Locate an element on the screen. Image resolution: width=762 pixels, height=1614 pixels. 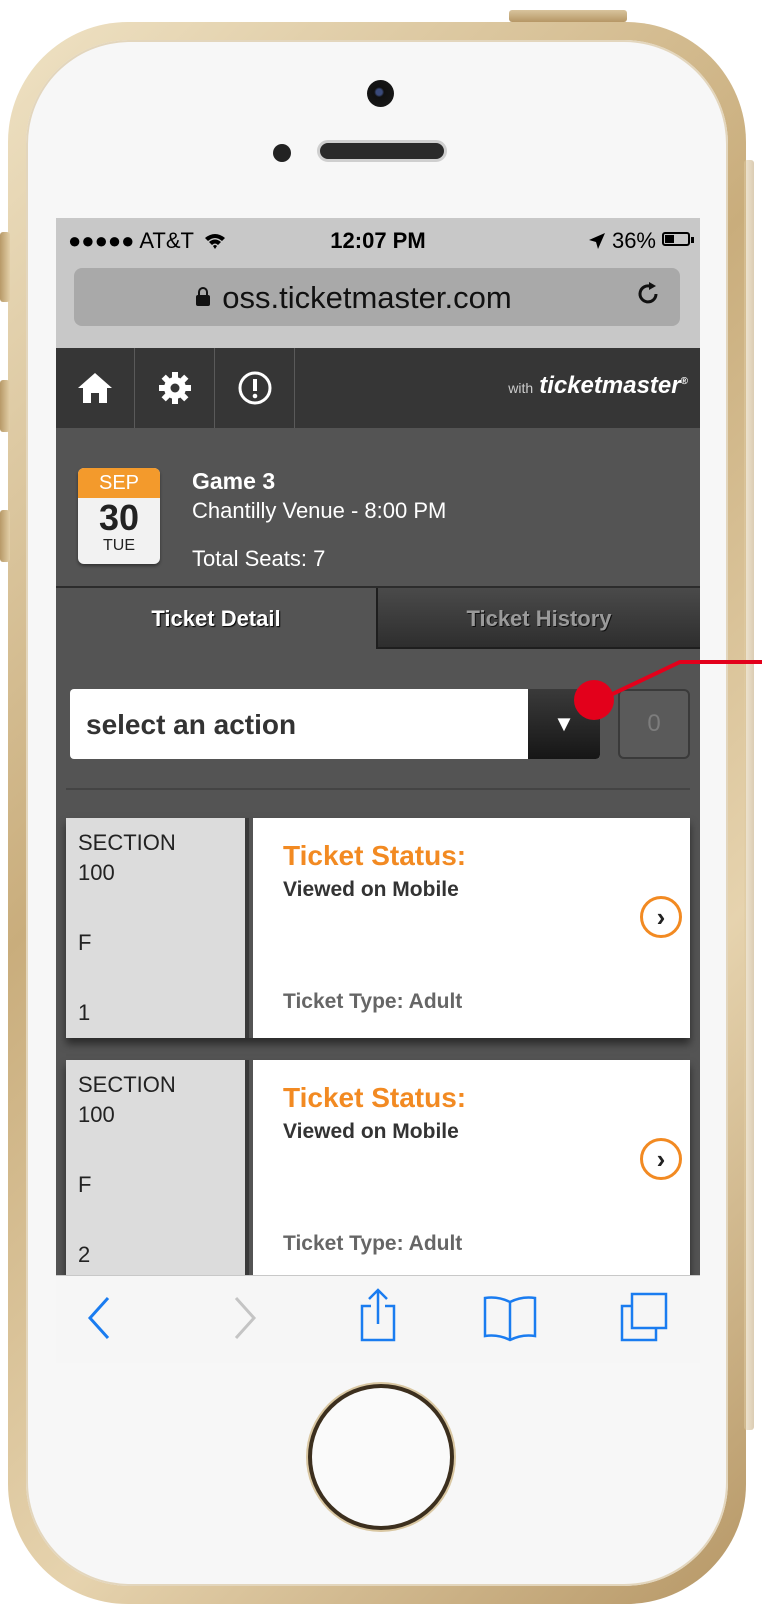
action-select: select an action ▼ is located at coordinates (335, 724).